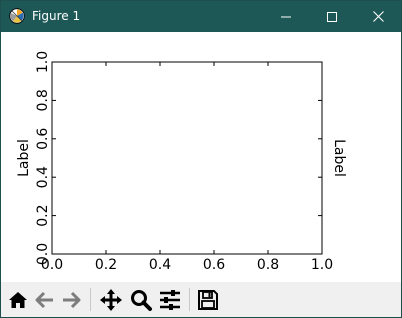  What do you see at coordinates (214, 265) in the screenshot?
I see `x-tick-label: 0.6` at bounding box center [214, 265].